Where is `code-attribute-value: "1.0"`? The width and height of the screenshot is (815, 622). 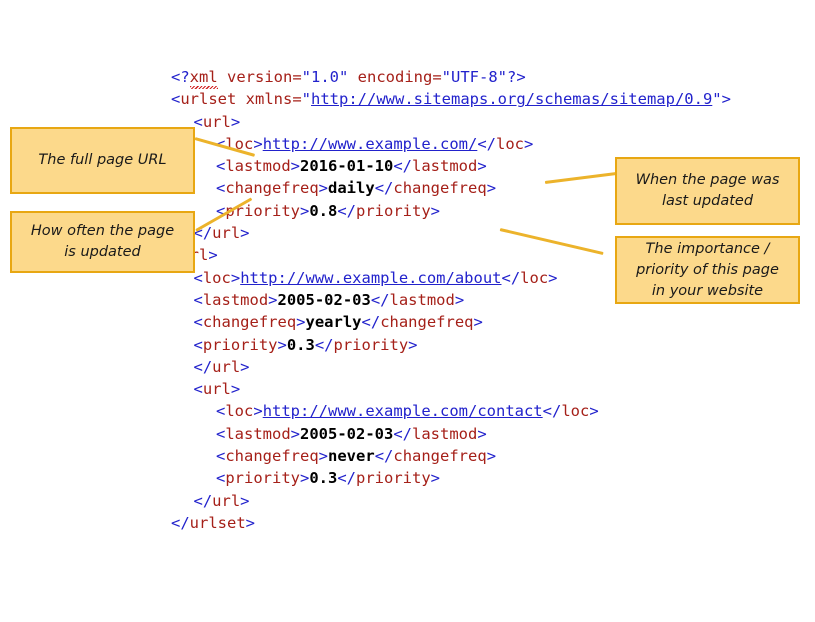 code-attribute-value: "1.0" is located at coordinates (325, 77).